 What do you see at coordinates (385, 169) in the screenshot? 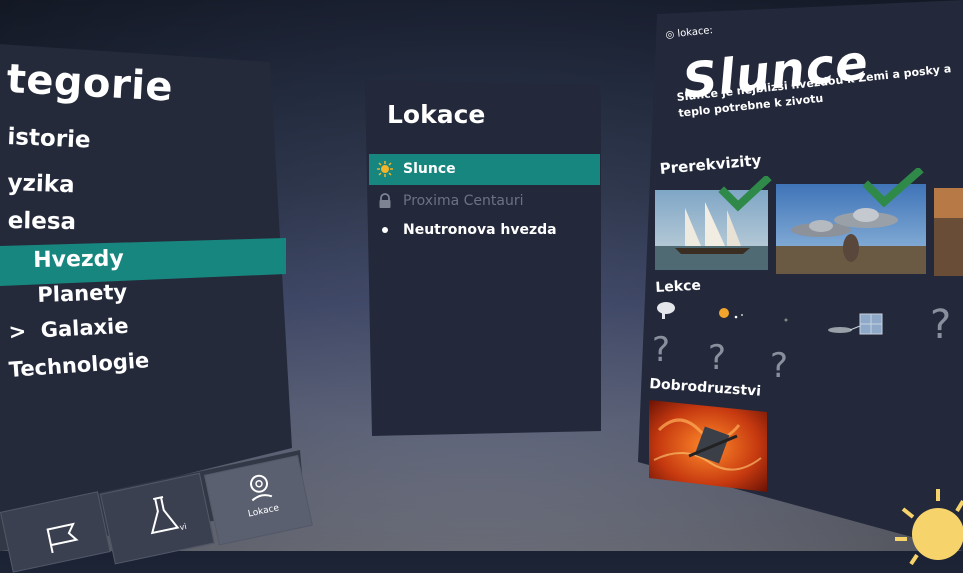
I see `sun-icon` at bounding box center [385, 169].